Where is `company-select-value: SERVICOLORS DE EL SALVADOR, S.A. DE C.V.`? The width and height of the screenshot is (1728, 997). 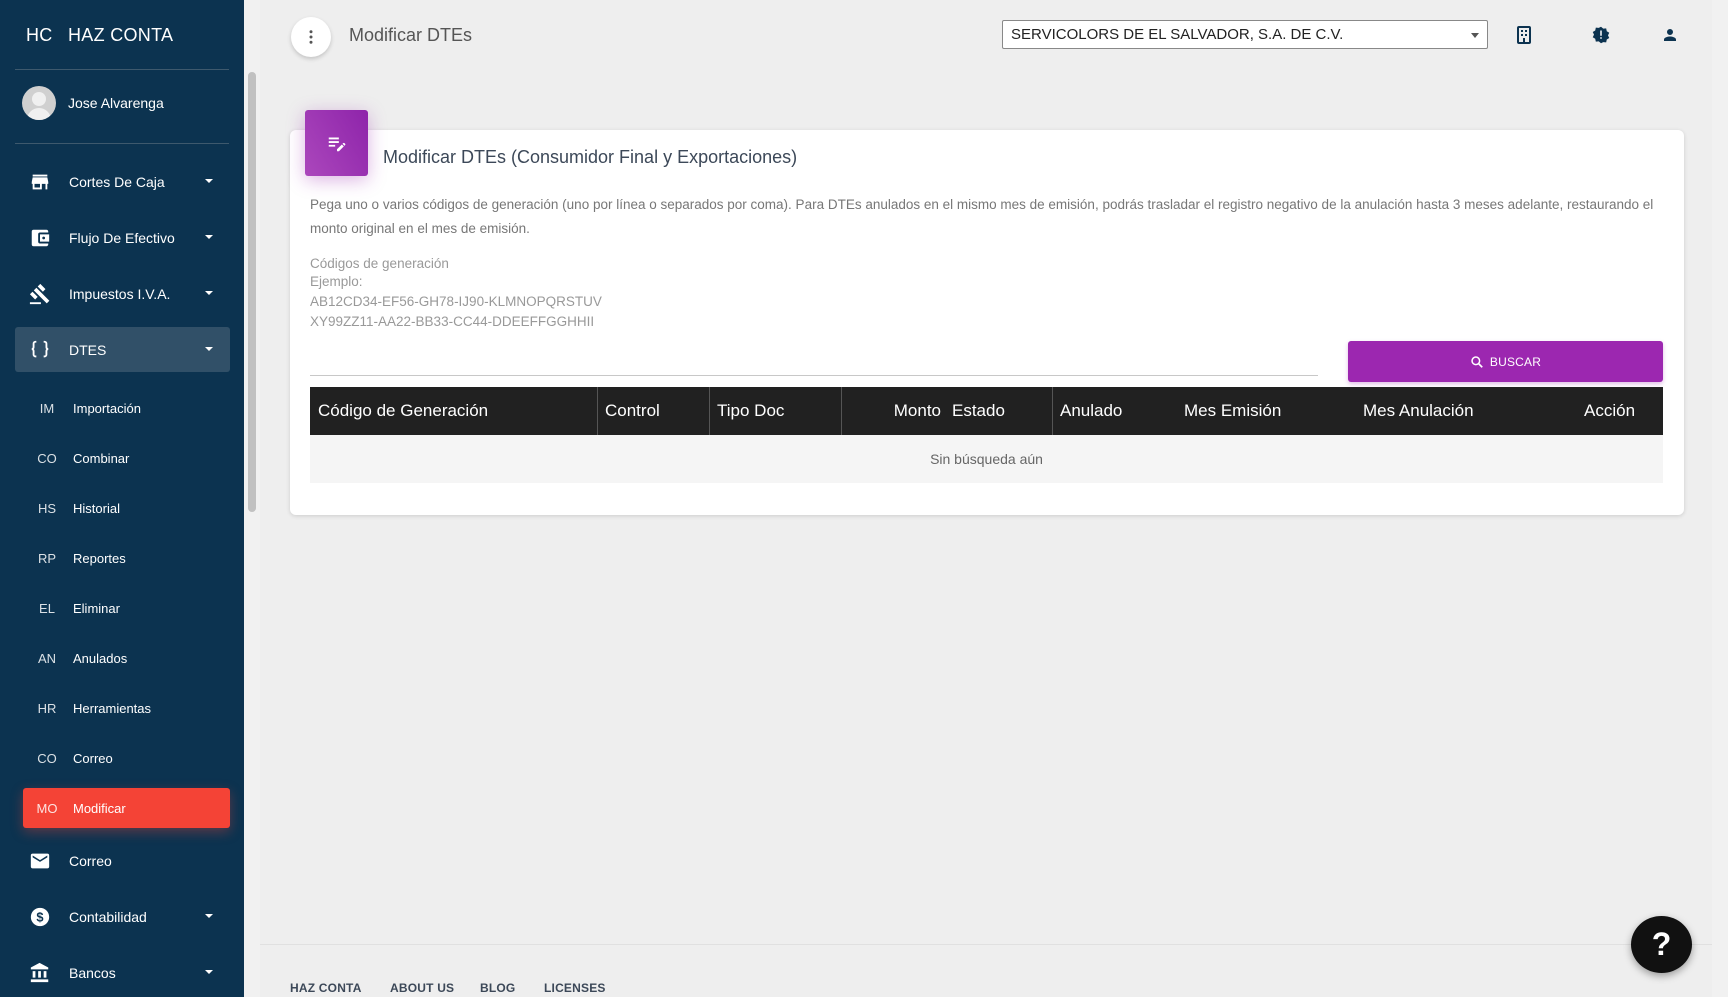 company-select-value: SERVICOLORS DE EL SALVADOR, S.A. DE C.V. is located at coordinates (1177, 34).